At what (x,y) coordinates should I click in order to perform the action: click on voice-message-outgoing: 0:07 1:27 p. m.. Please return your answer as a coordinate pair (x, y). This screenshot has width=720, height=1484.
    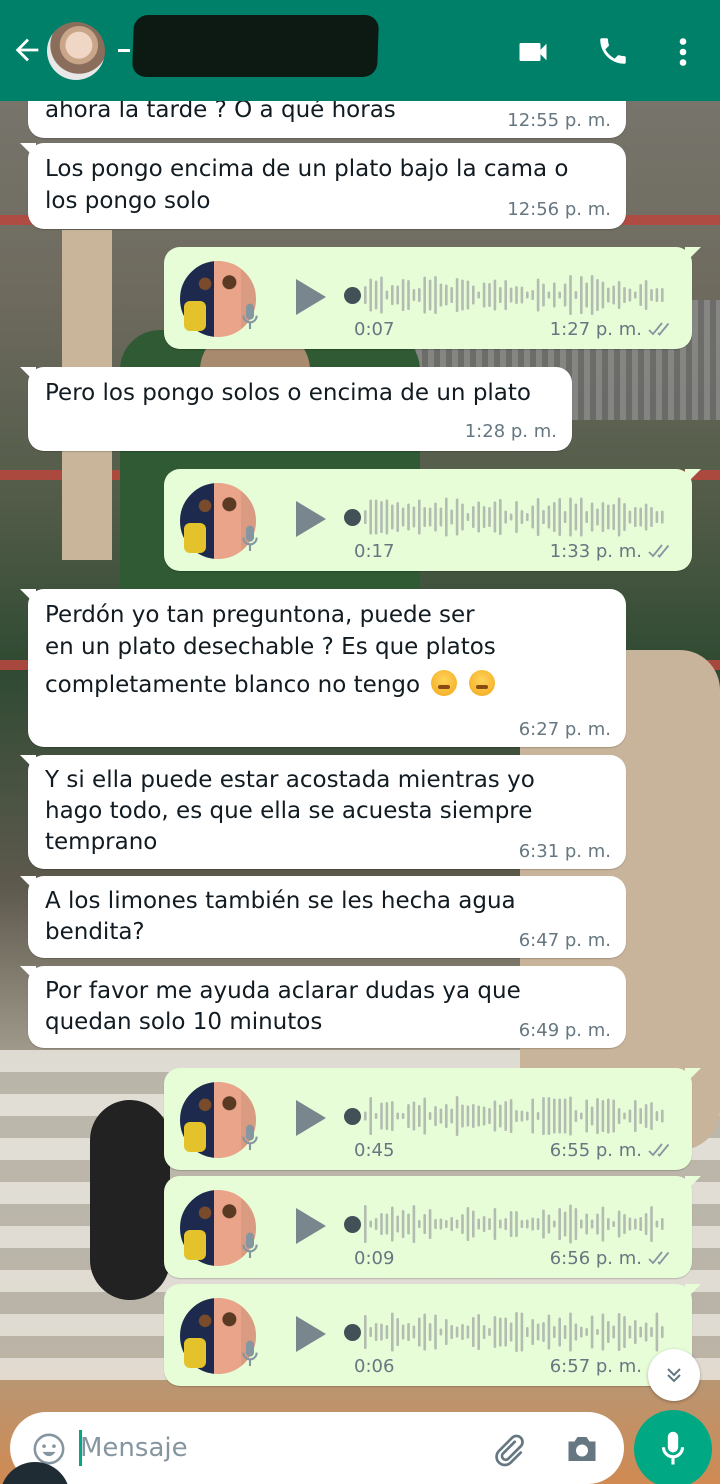
    Looking at the image, I should click on (428, 298).